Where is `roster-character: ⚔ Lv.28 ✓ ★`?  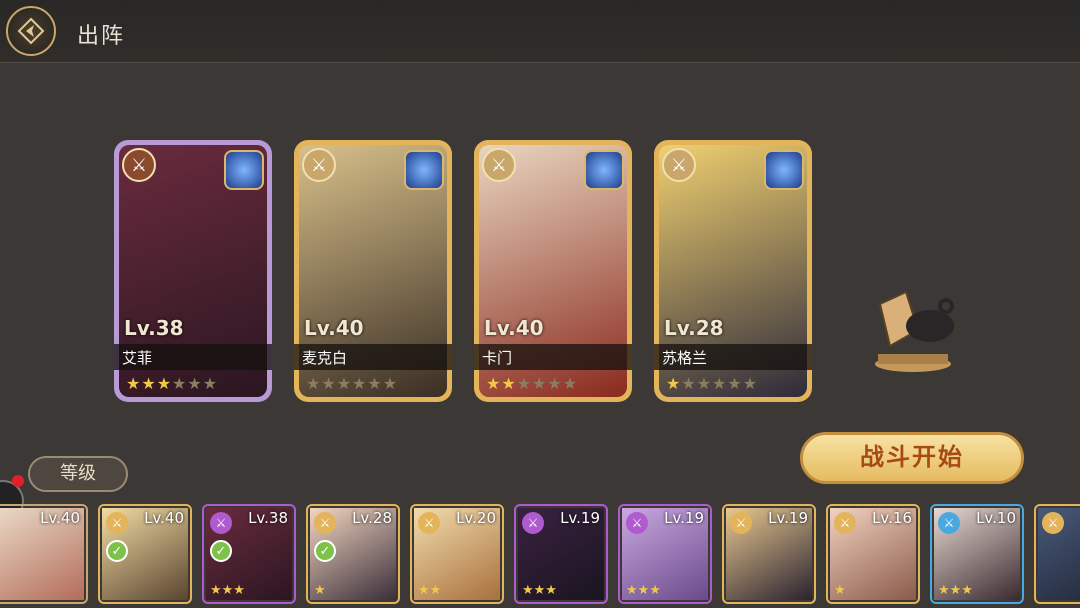
roster-character: ⚔ Lv.28 ✓ ★ is located at coordinates (353, 554).